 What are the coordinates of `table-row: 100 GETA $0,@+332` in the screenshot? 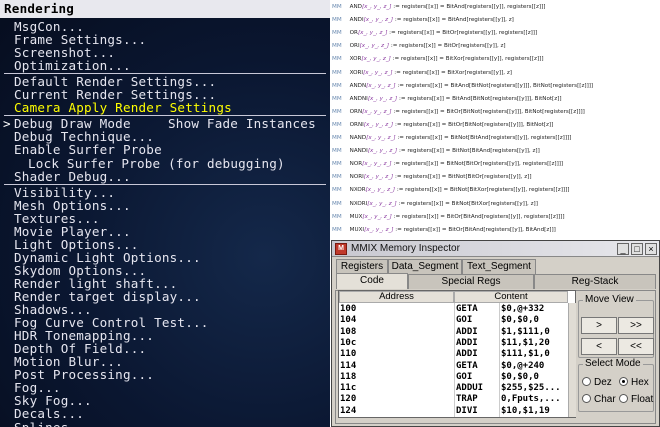 It's located at (457, 309).